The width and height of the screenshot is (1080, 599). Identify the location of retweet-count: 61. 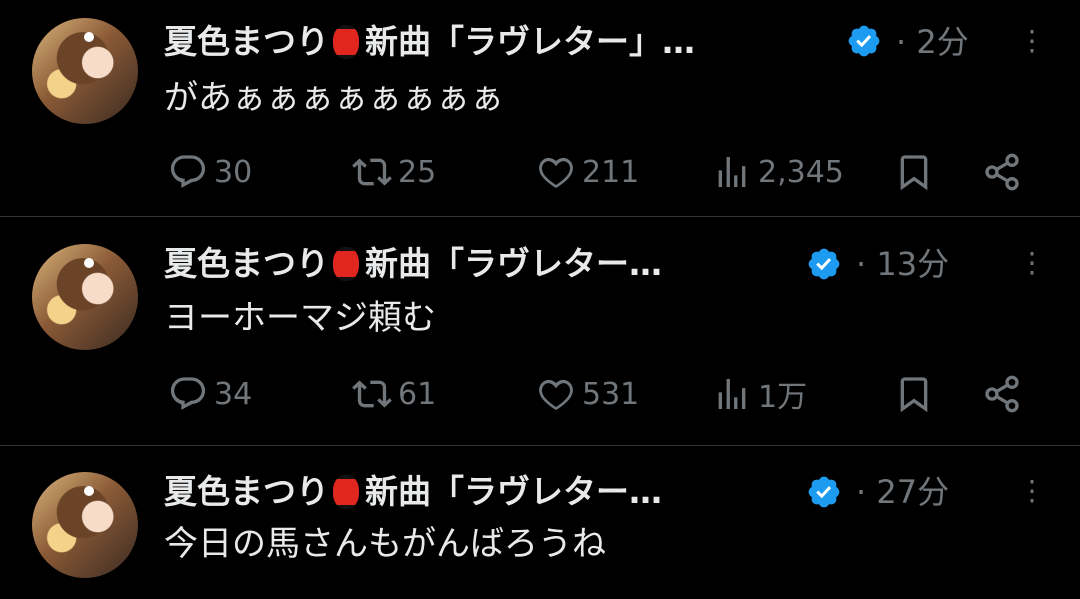
(417, 394).